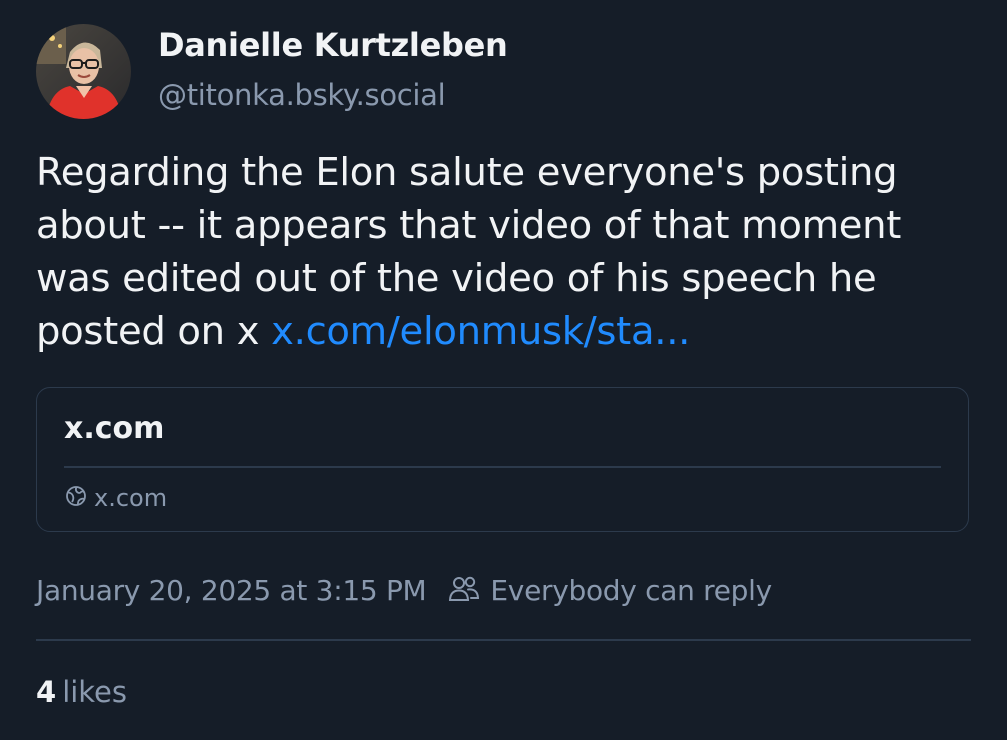  I want to click on likes-stat: 4 likes, so click(81, 692).